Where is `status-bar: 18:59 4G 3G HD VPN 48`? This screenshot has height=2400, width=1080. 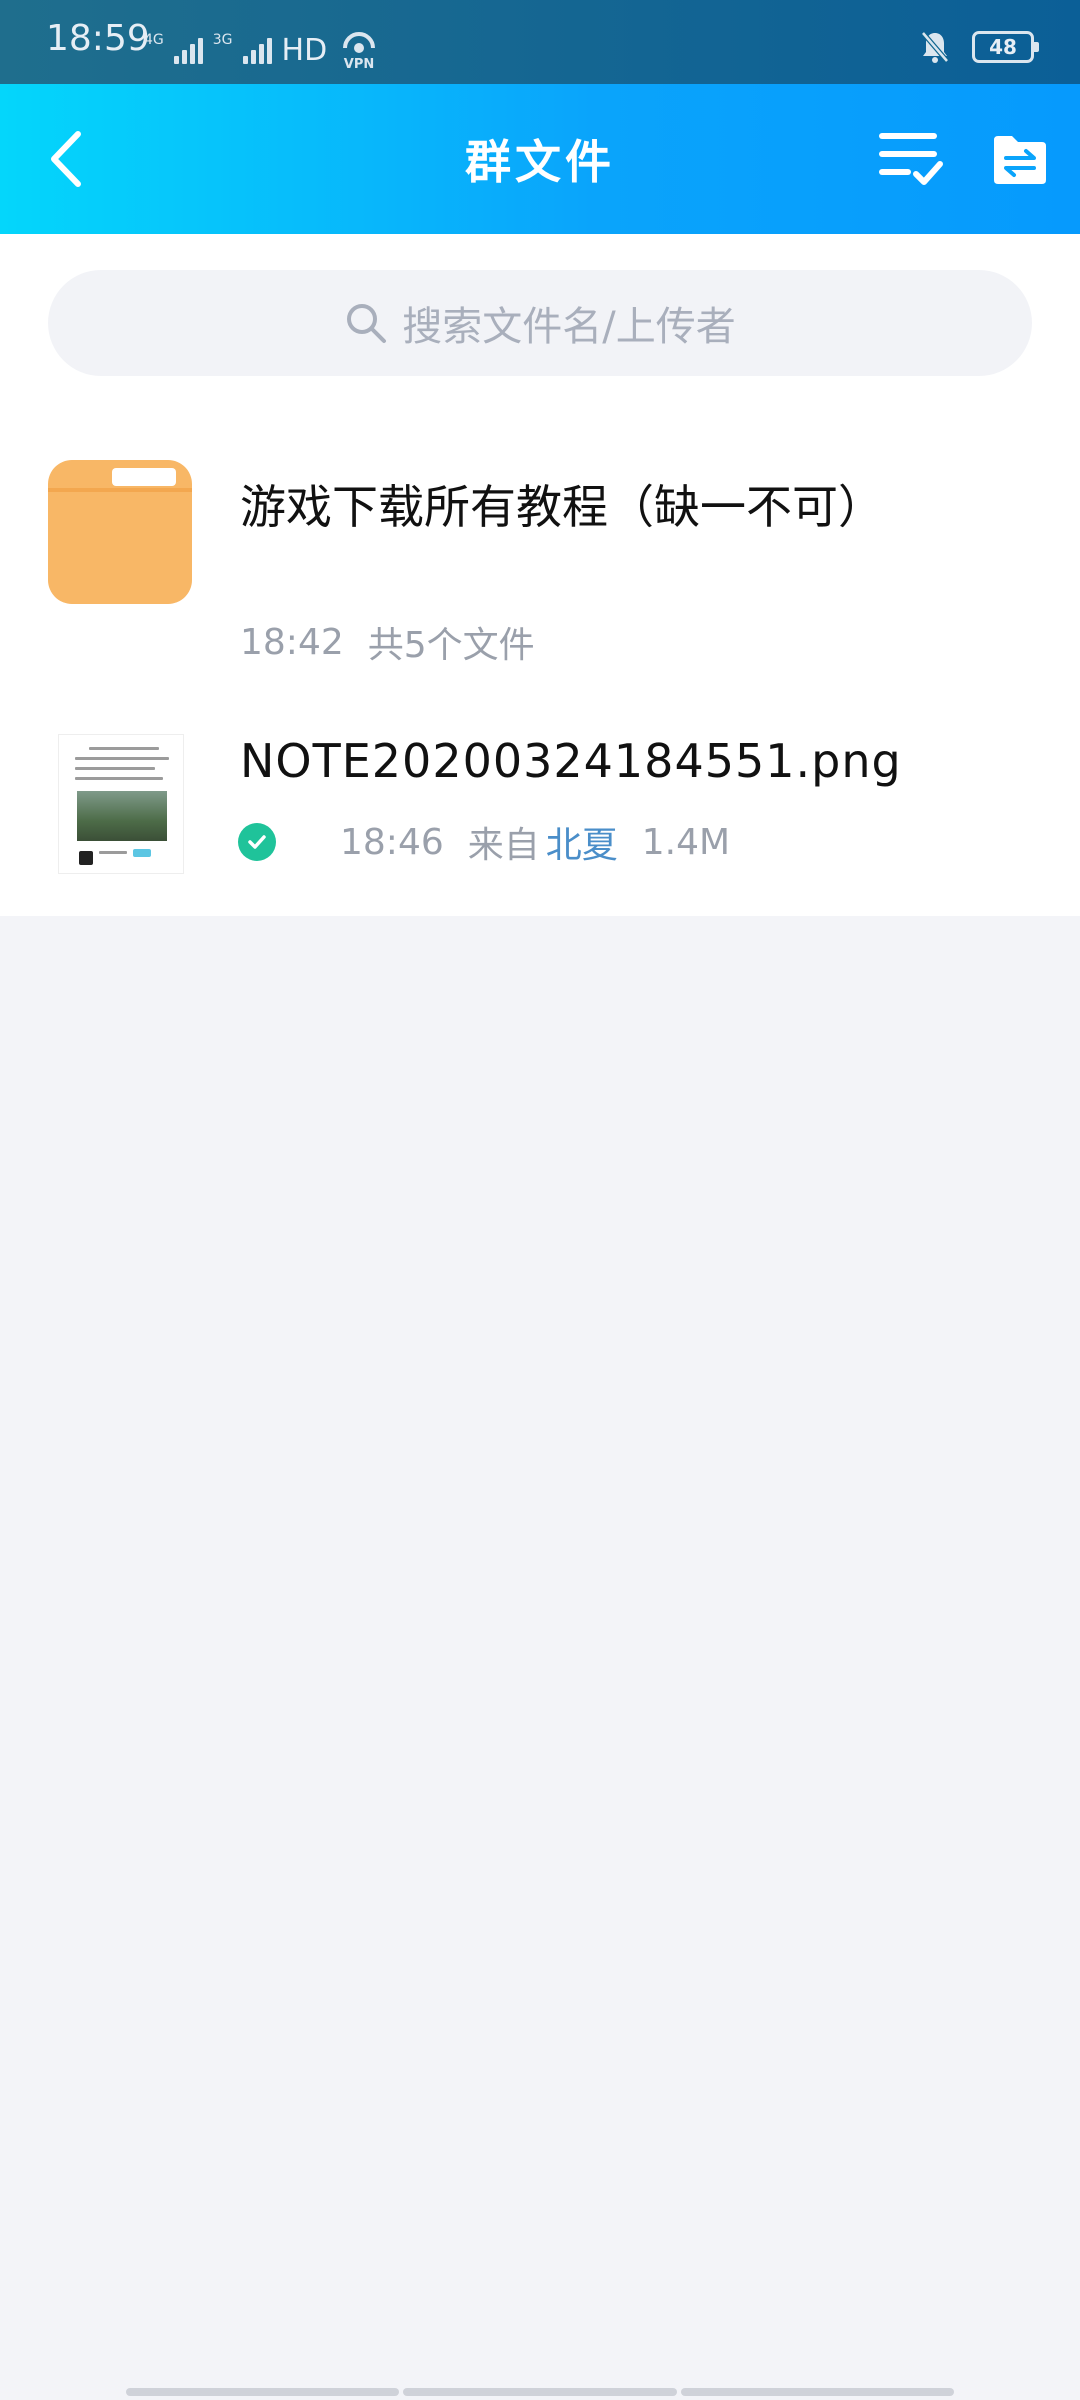
status-bar: 18:59 4G 3G HD VPN 48 is located at coordinates (540, 42).